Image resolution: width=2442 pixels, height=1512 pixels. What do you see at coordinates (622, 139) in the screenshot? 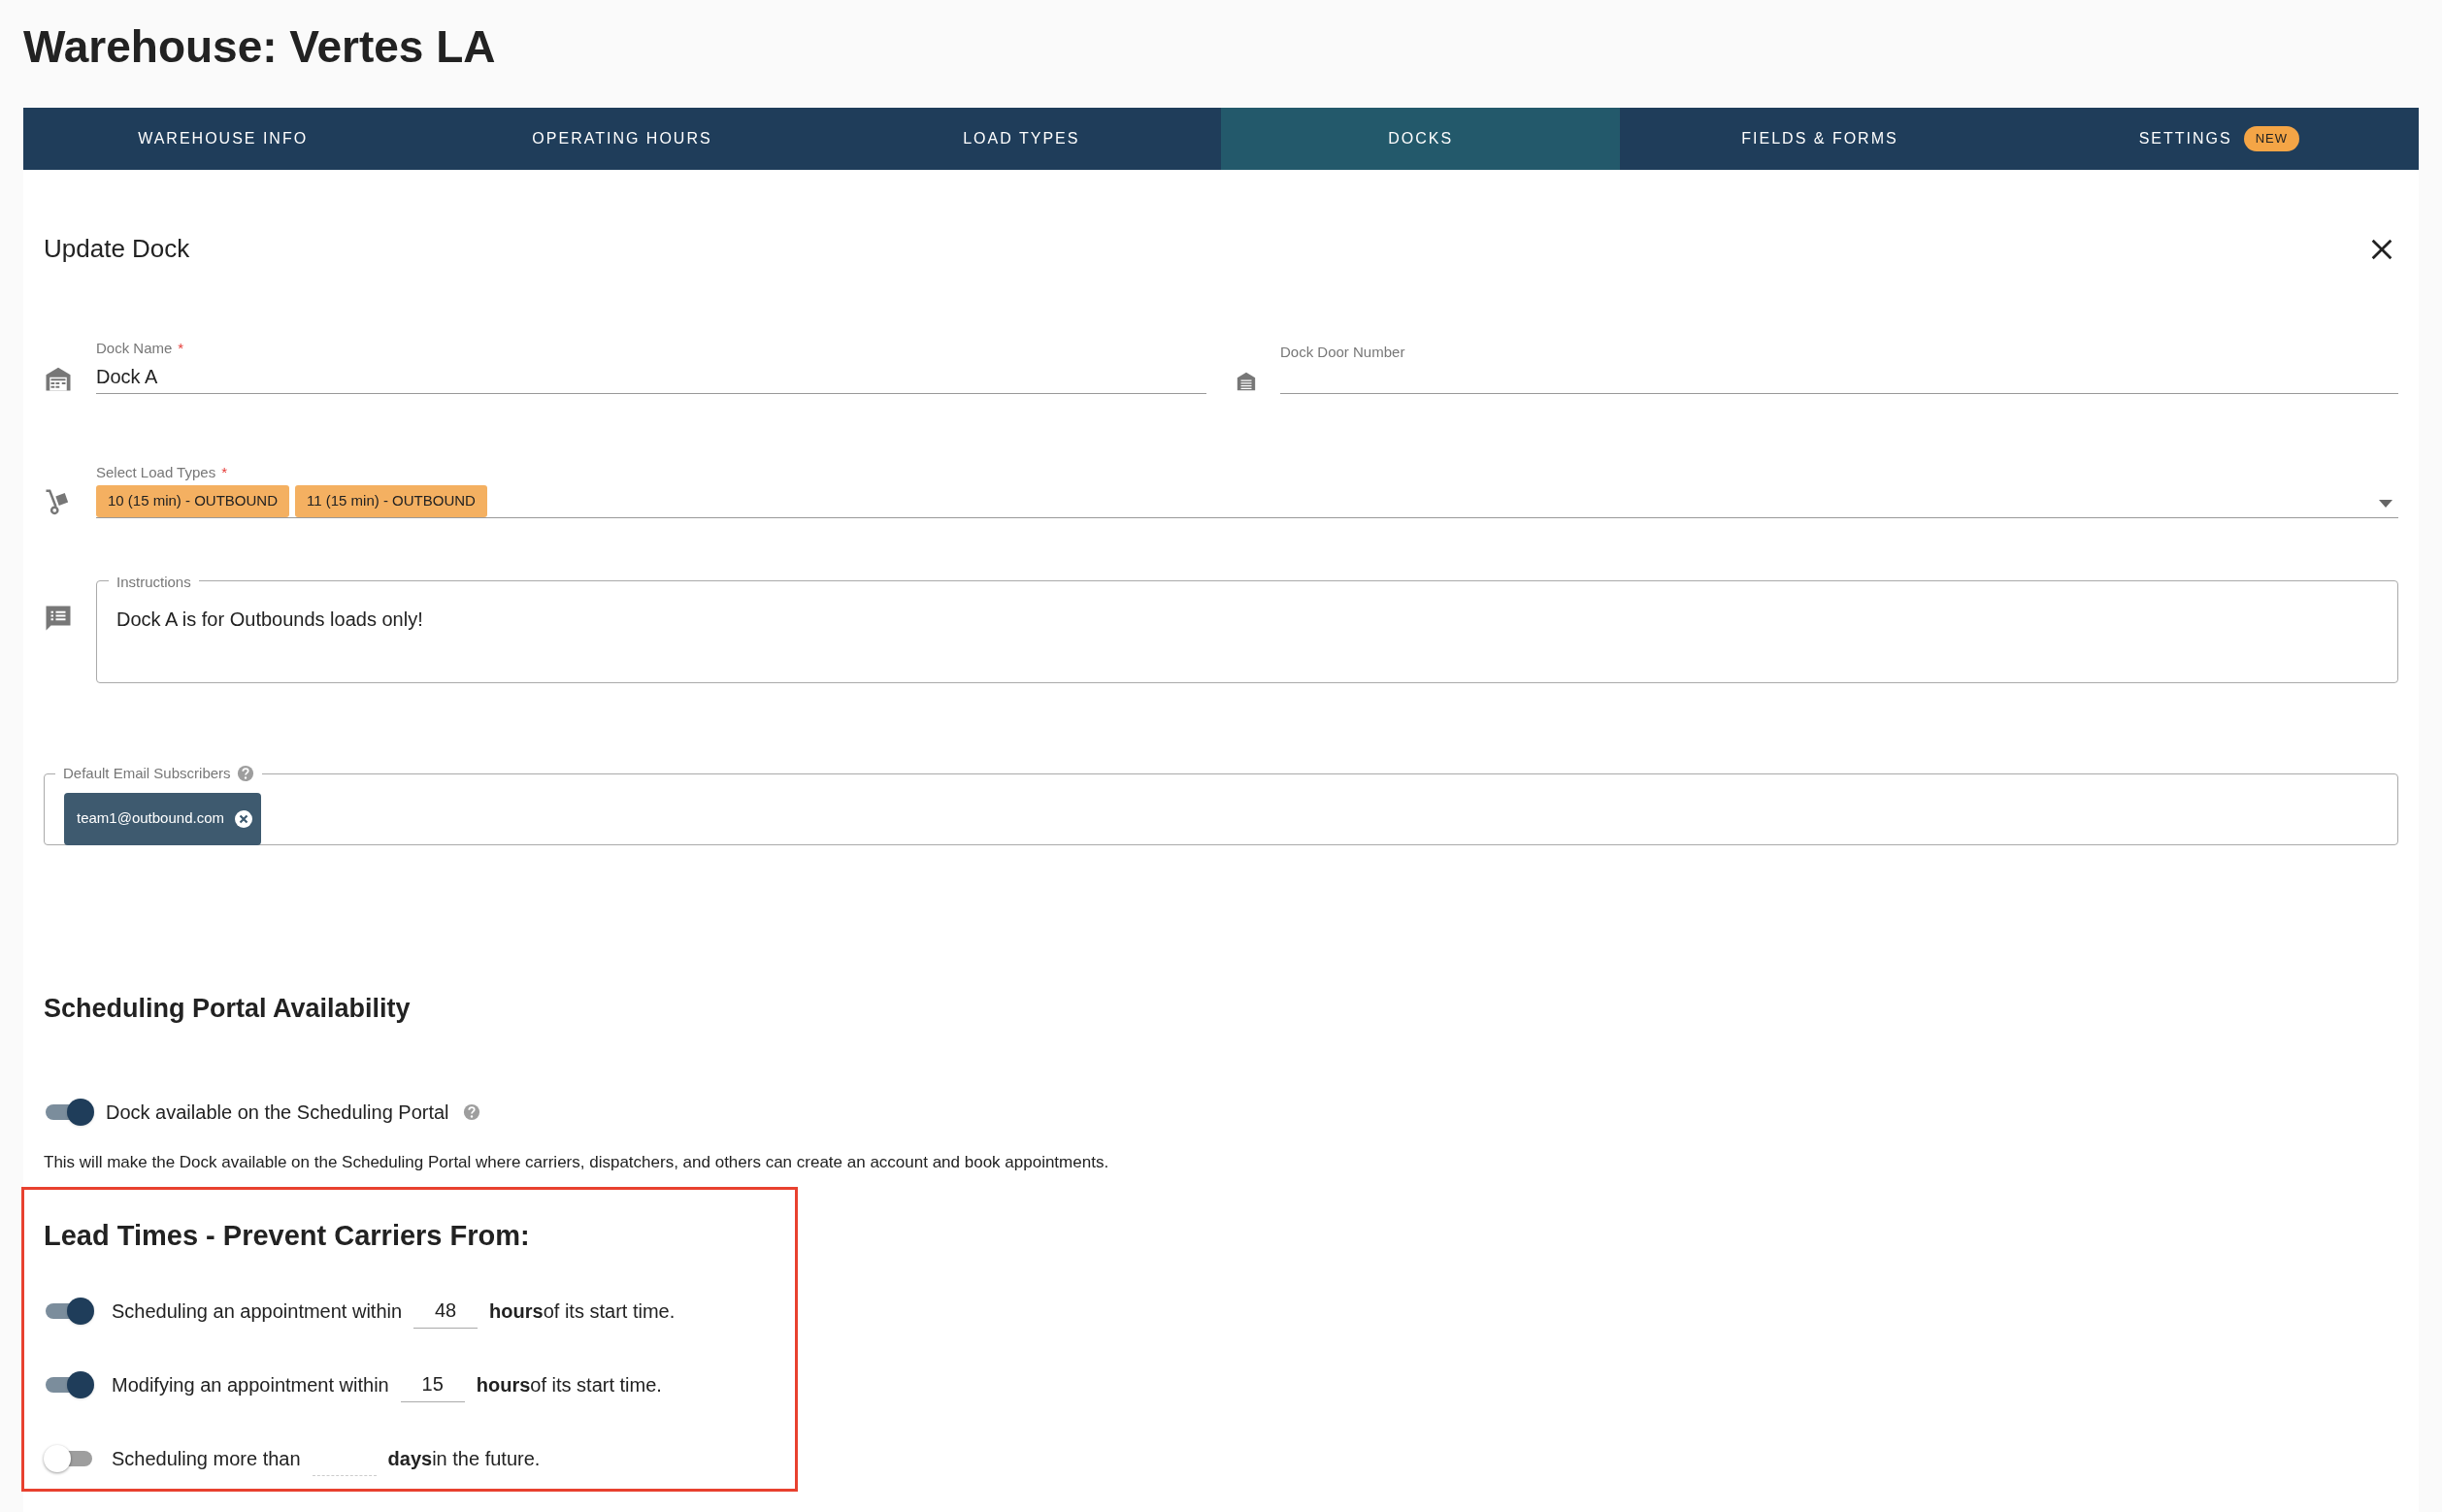
I see `tab: OPERATING HOURS` at bounding box center [622, 139].